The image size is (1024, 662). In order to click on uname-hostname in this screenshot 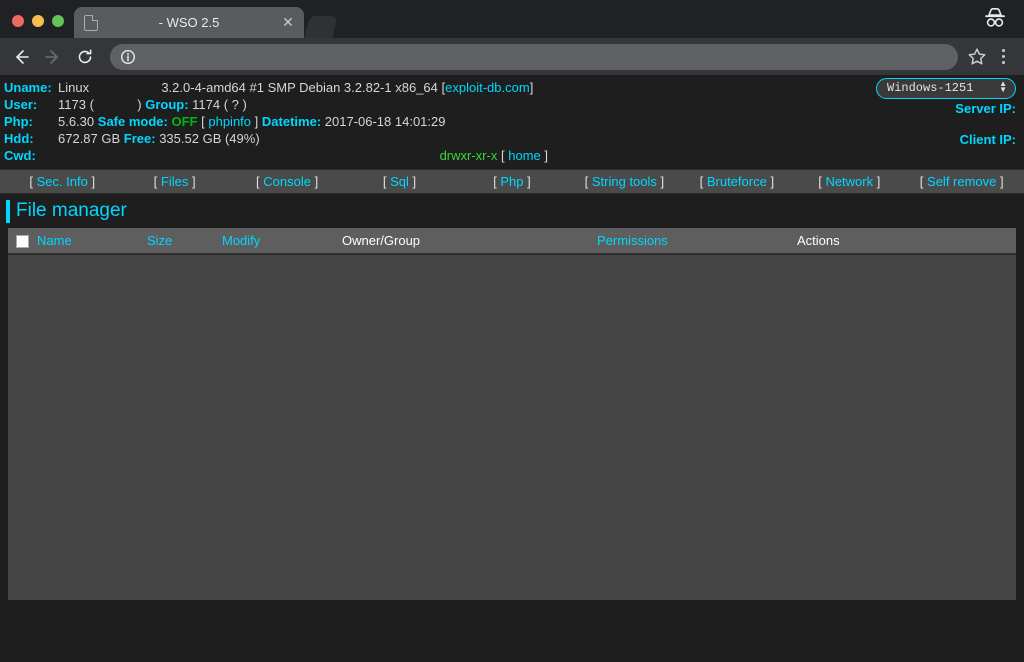, I will do `click(125, 87)`.